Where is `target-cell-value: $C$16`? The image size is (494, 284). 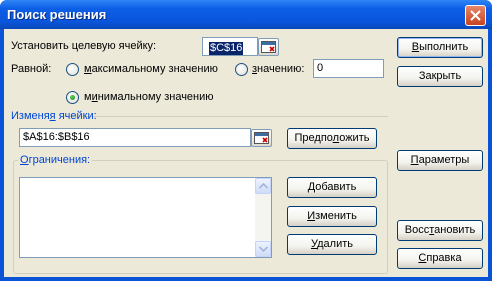 target-cell-value: $C$16 is located at coordinates (226, 48).